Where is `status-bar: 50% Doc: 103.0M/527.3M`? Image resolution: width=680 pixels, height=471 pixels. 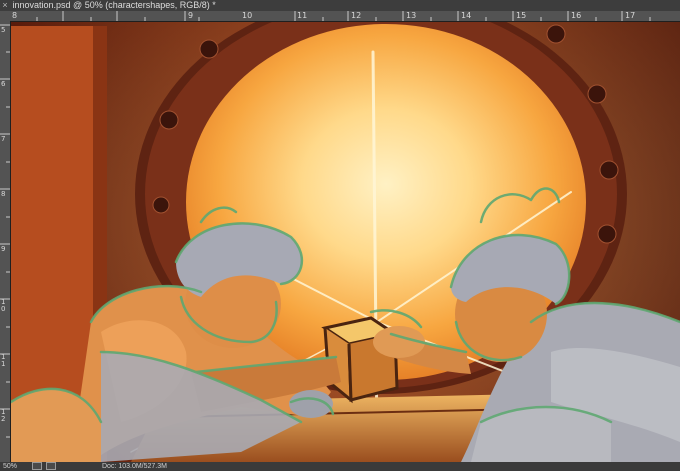
status-bar: 50% Doc: 103.0M/527.3M is located at coordinates (340, 466).